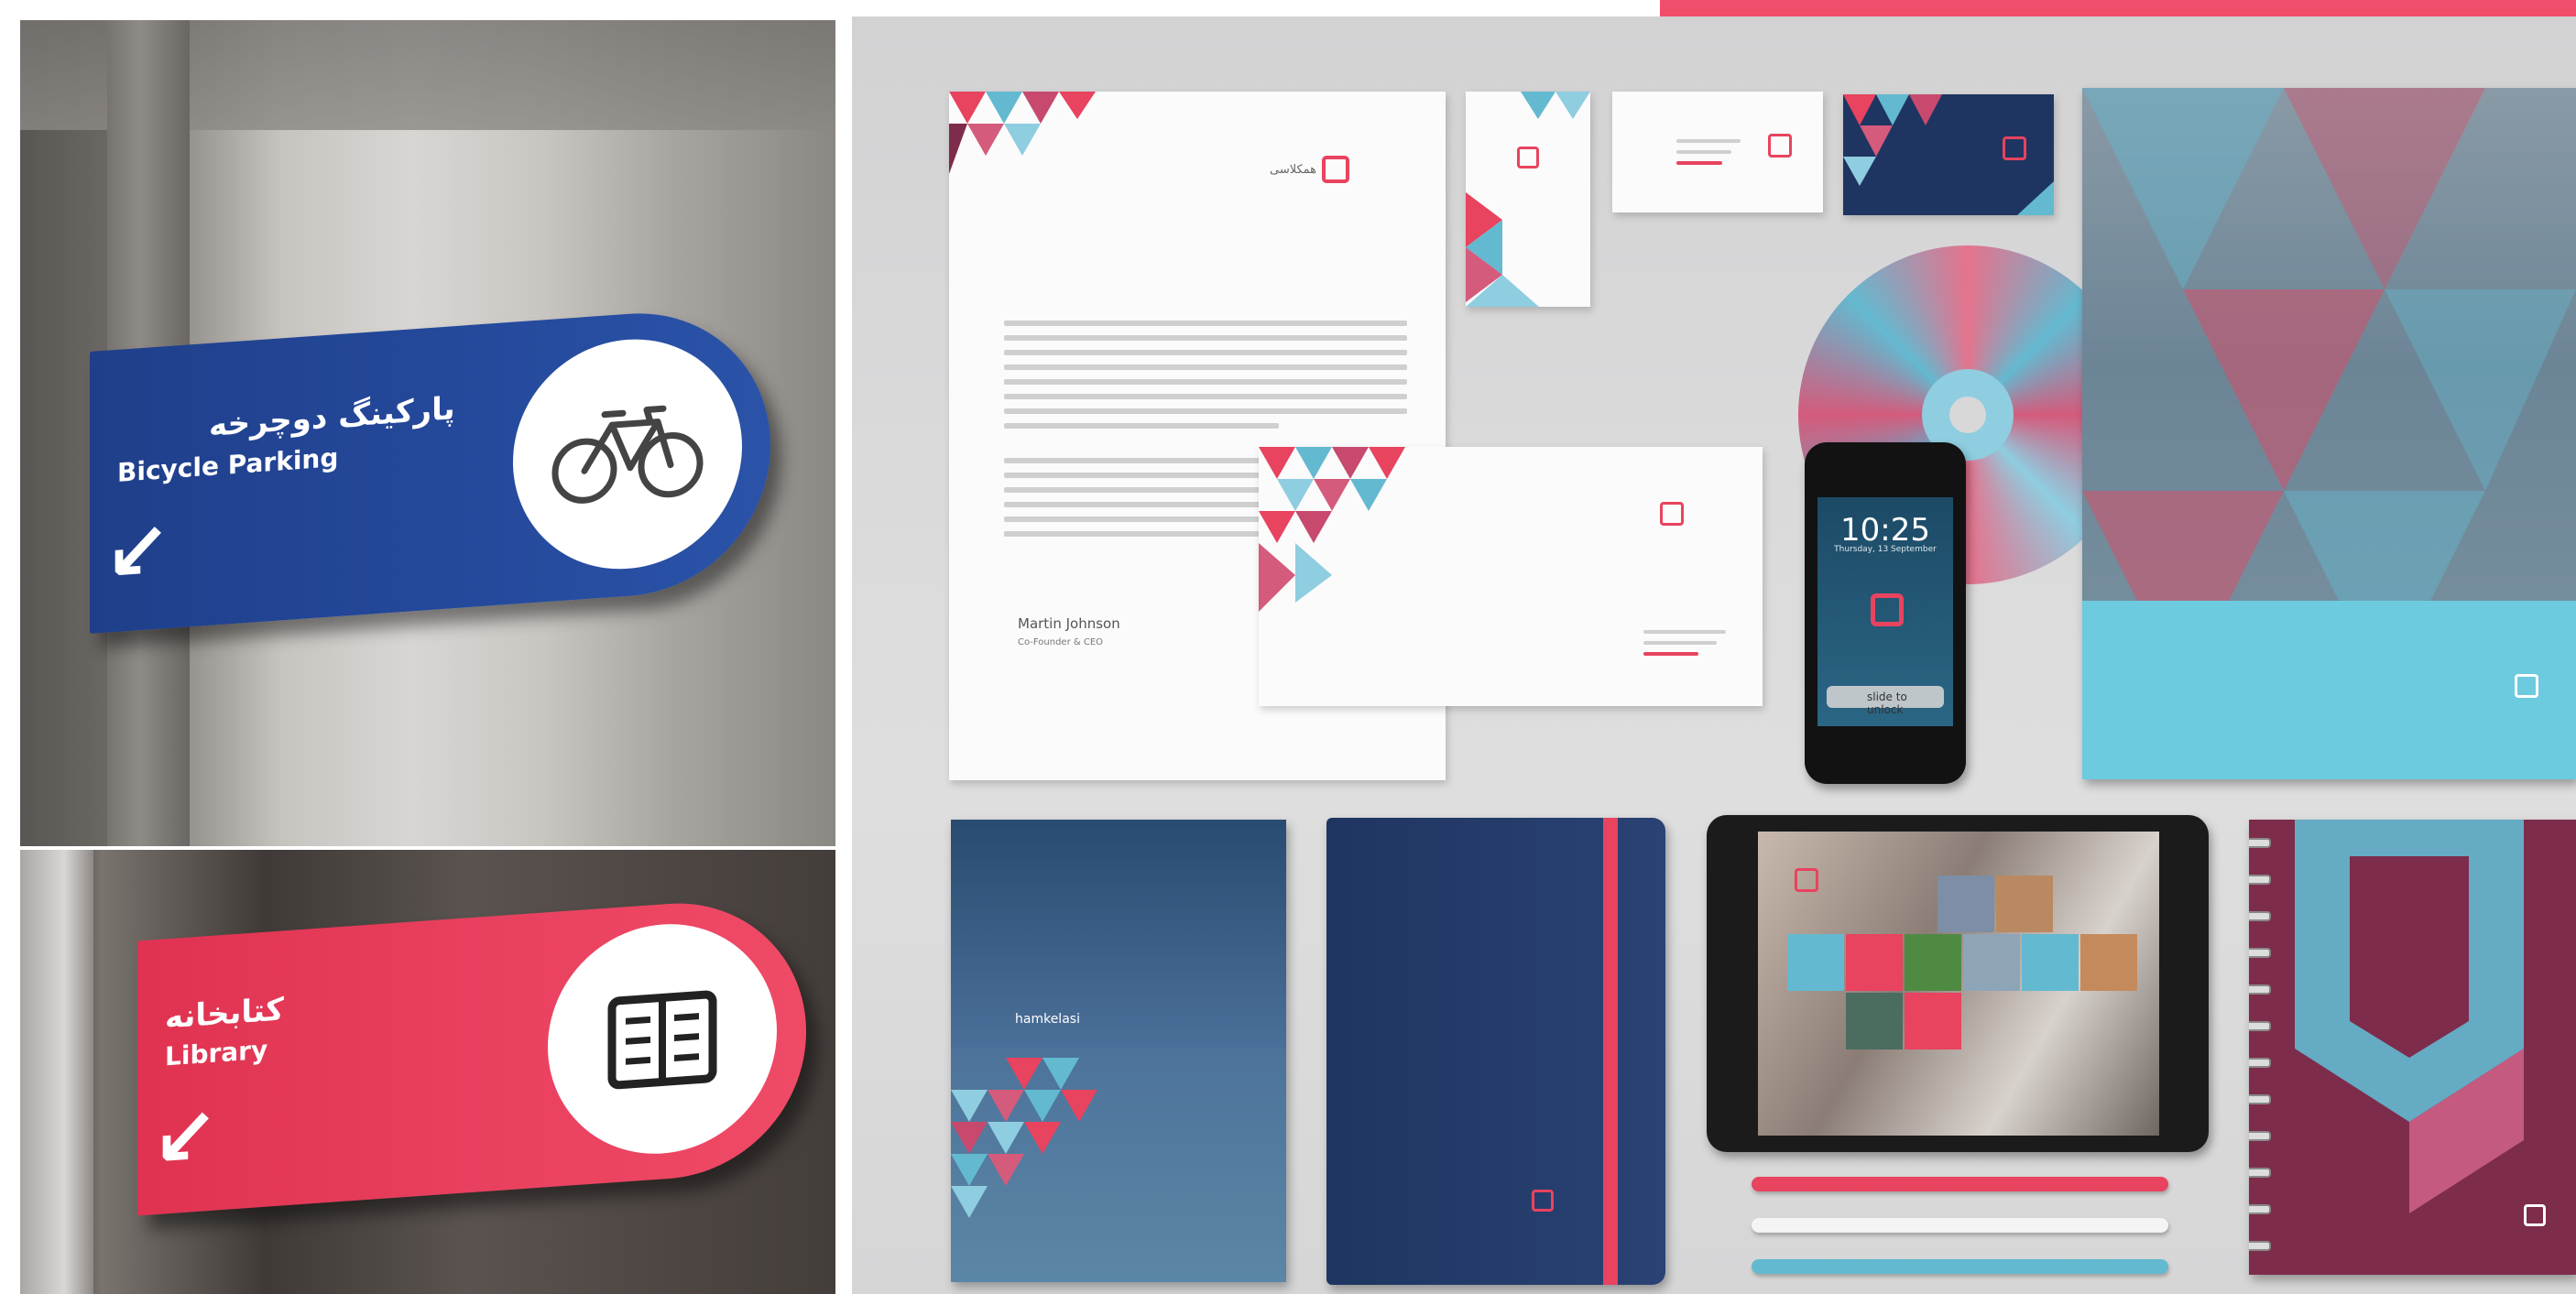 The image size is (2576, 1294). Describe the element at coordinates (1718, 152) in the screenshot. I see `business-card-white` at that location.